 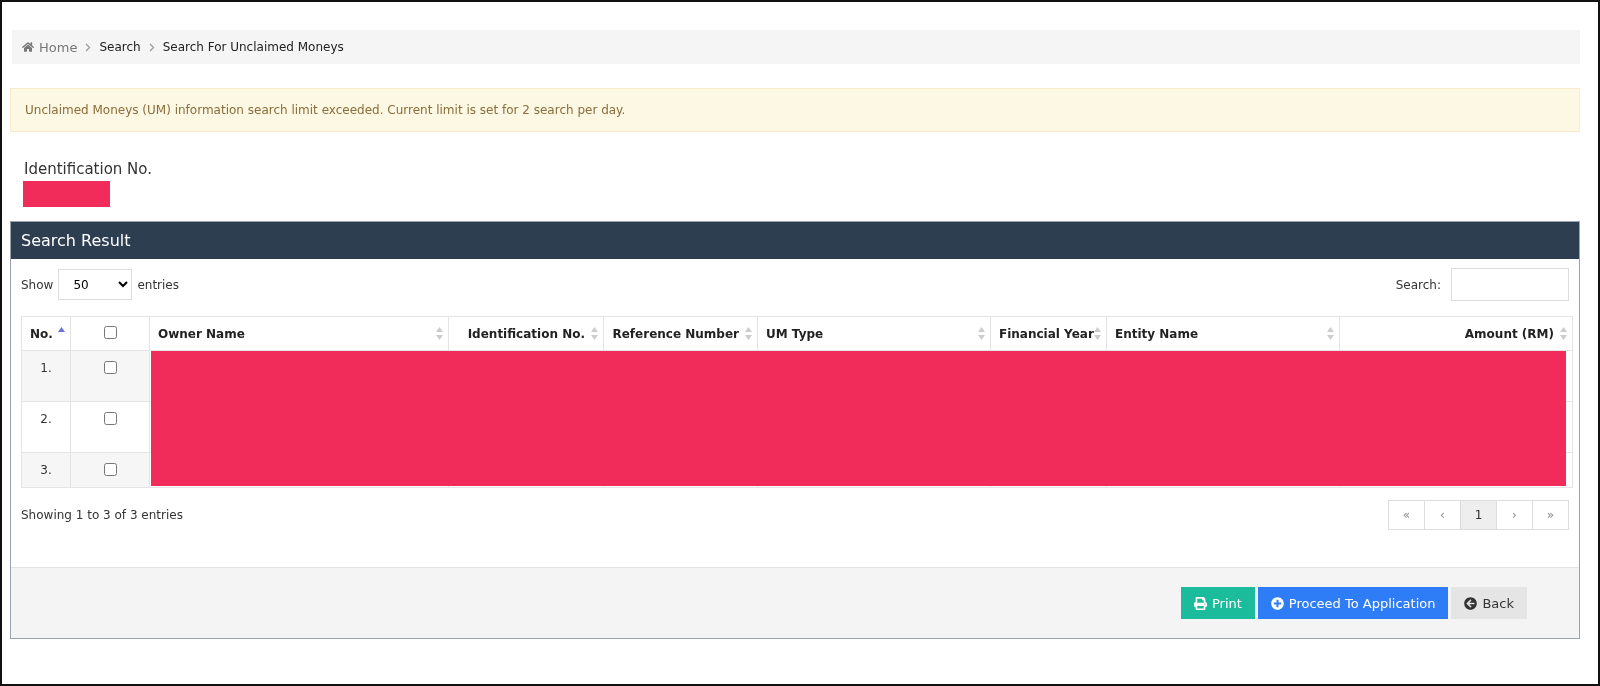 What do you see at coordinates (46, 368) in the screenshot?
I see `row-number: 1.` at bounding box center [46, 368].